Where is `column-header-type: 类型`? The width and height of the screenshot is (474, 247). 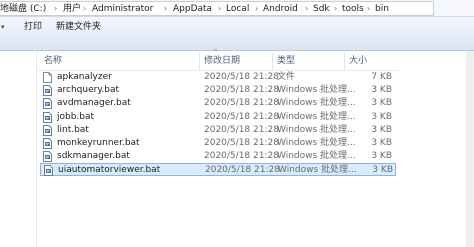 column-header-type: 类型 is located at coordinates (286, 61).